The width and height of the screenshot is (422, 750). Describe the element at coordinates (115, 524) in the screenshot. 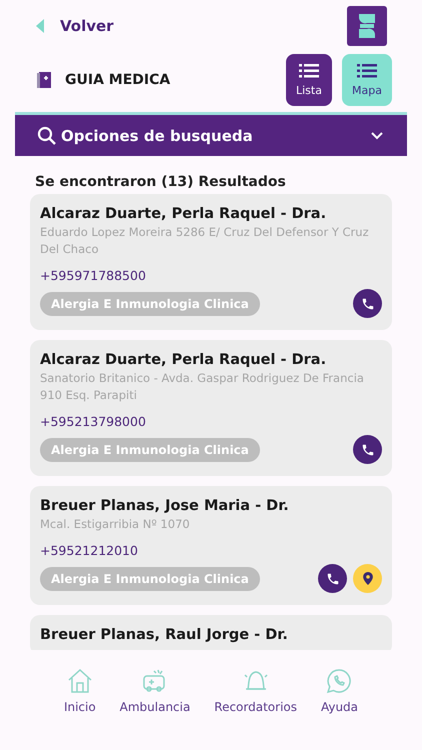

I see `doctor-address: Mcal. Estigarribia Nº 1070` at that location.